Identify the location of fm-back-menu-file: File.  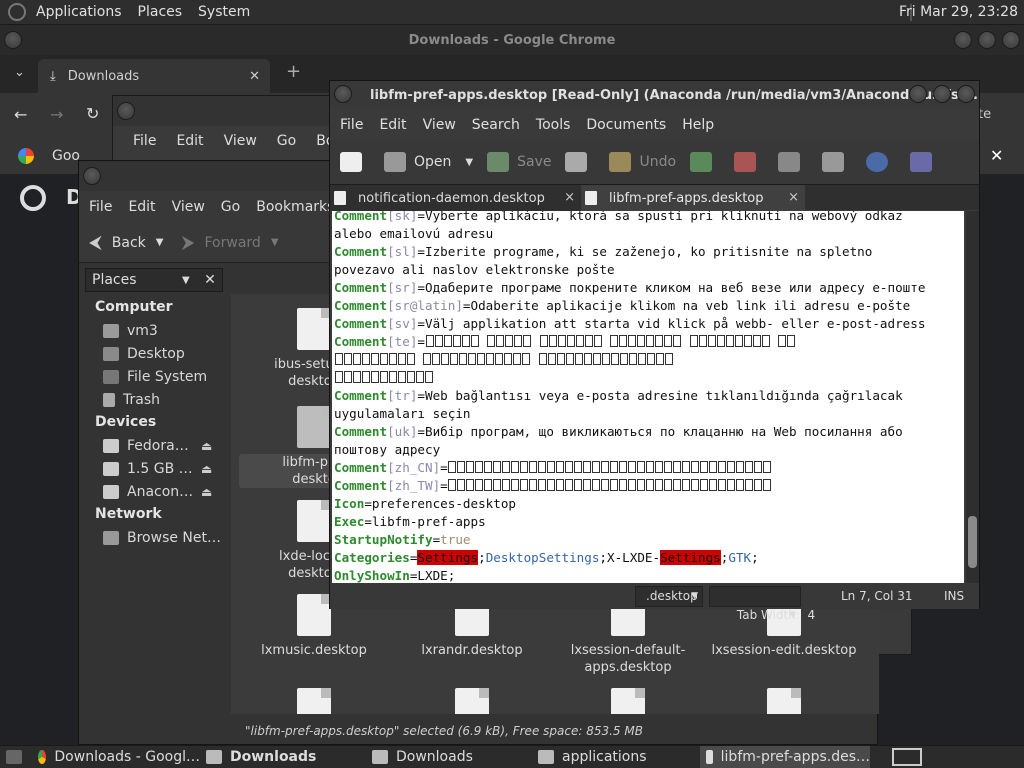
(144, 141).